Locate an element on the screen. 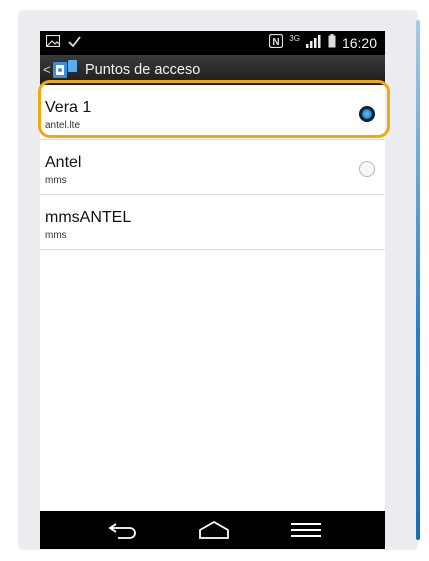 This screenshot has width=429, height=561. navigation-bar is located at coordinates (212, 530).